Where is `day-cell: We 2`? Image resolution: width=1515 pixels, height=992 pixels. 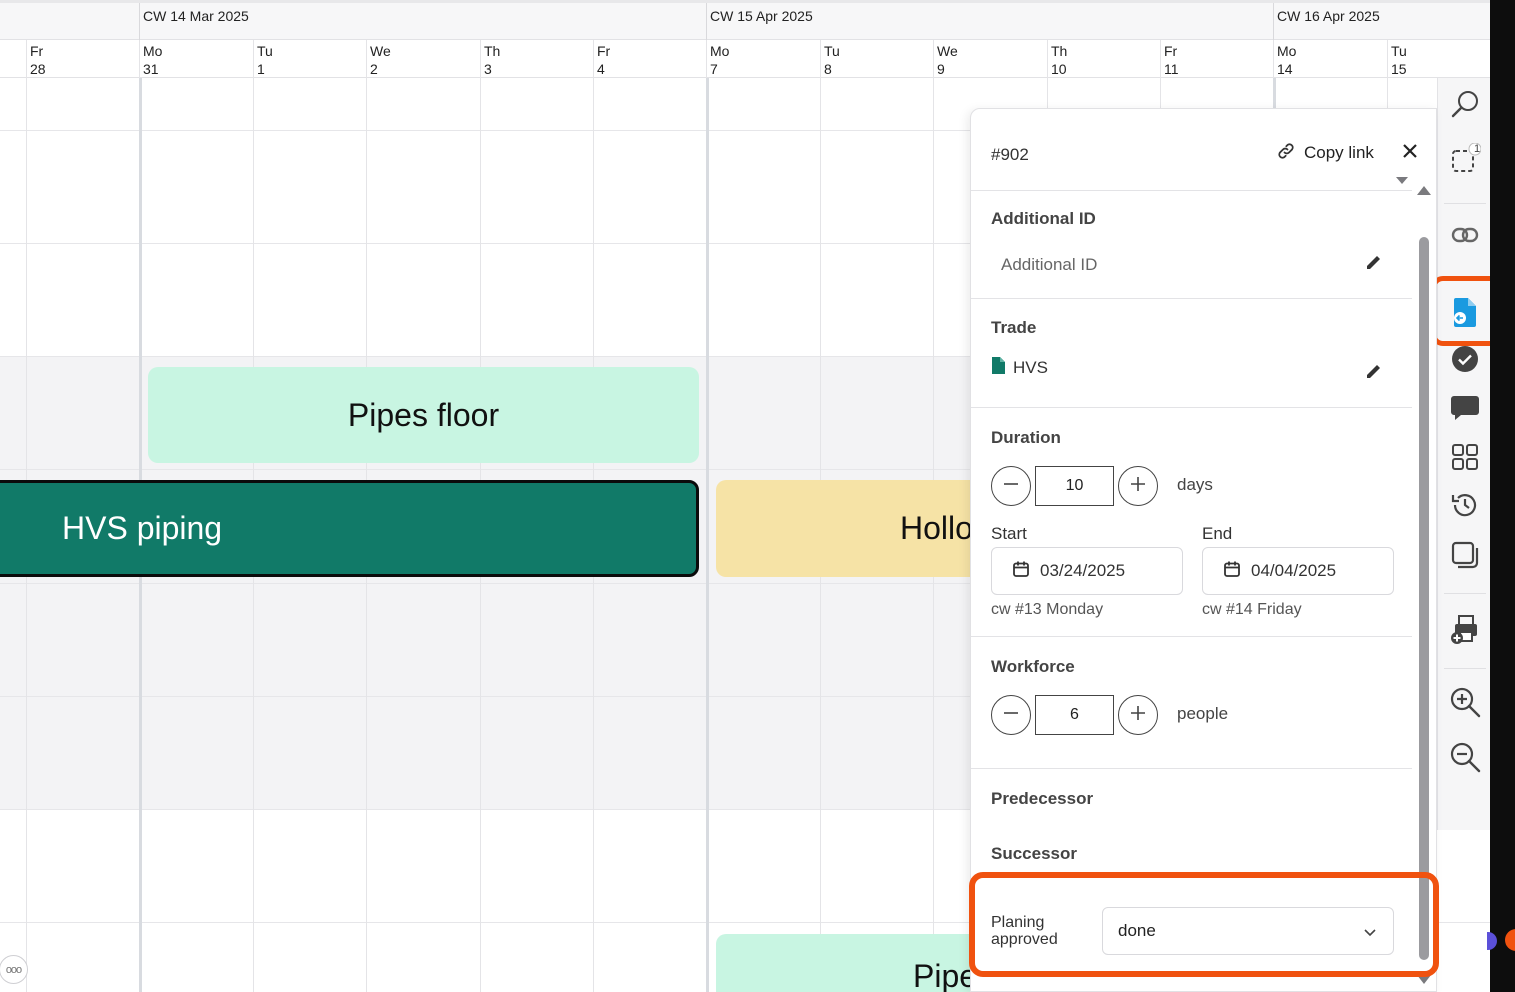 day-cell: We 2 is located at coordinates (423, 59).